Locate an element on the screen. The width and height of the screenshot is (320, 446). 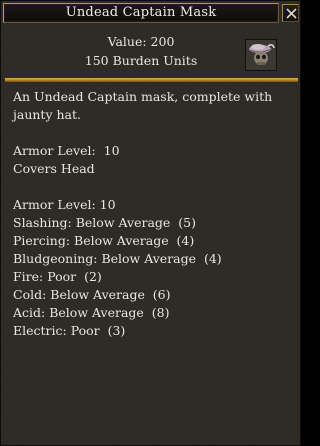
protection-slashing: Slashing: Below Average (5) is located at coordinates (104, 222).